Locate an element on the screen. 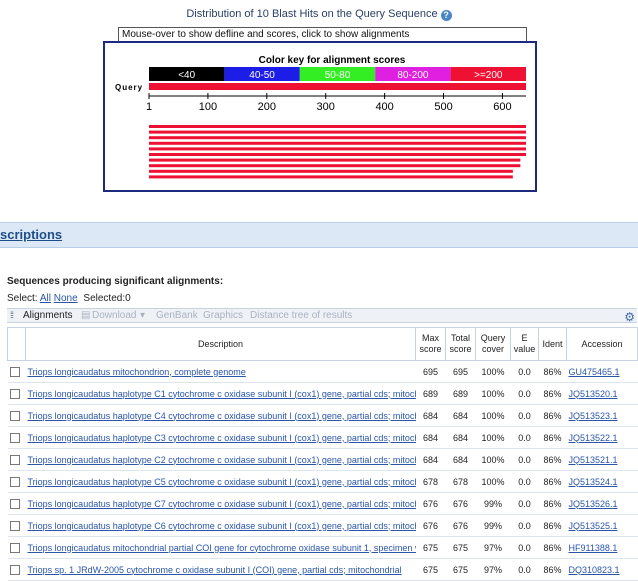 Image resolution: width=638 pixels, height=582 pixels. row-accession-cell: GU475465.1 is located at coordinates (602, 371).